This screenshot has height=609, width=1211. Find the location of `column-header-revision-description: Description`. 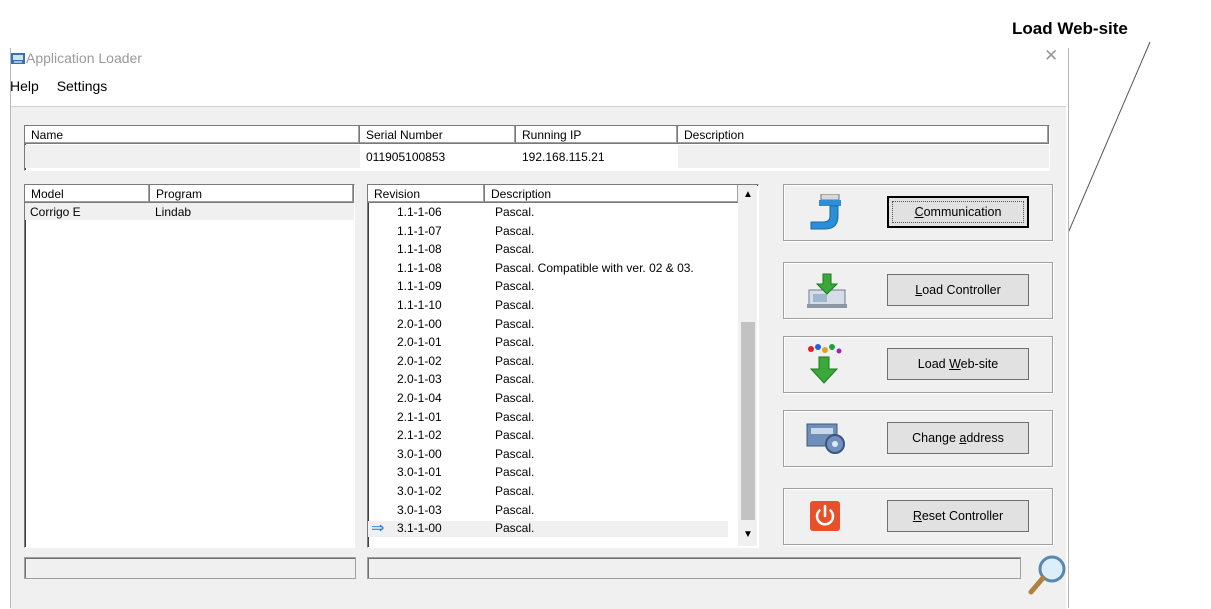

column-header-revision-description: Description is located at coordinates (612, 194).